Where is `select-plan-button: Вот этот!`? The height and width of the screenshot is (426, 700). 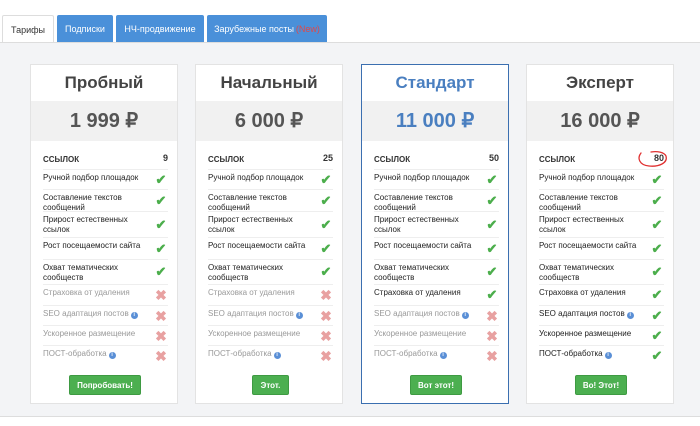 select-plan-button: Вот этот! is located at coordinates (436, 385).